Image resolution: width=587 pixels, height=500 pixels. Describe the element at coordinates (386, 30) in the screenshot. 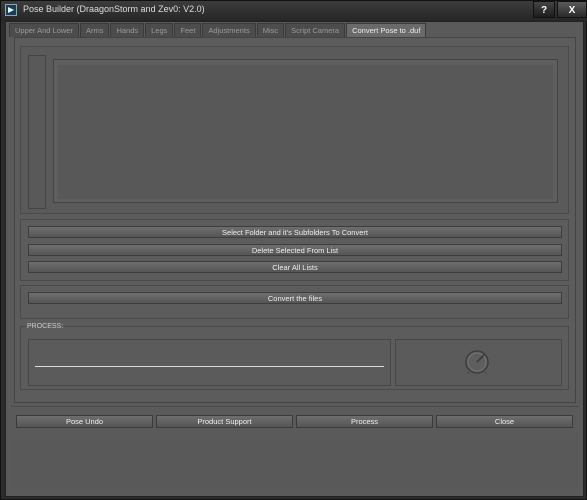

I see `tab-convert-pose-to-duf: Convert Pose to .duf` at that location.